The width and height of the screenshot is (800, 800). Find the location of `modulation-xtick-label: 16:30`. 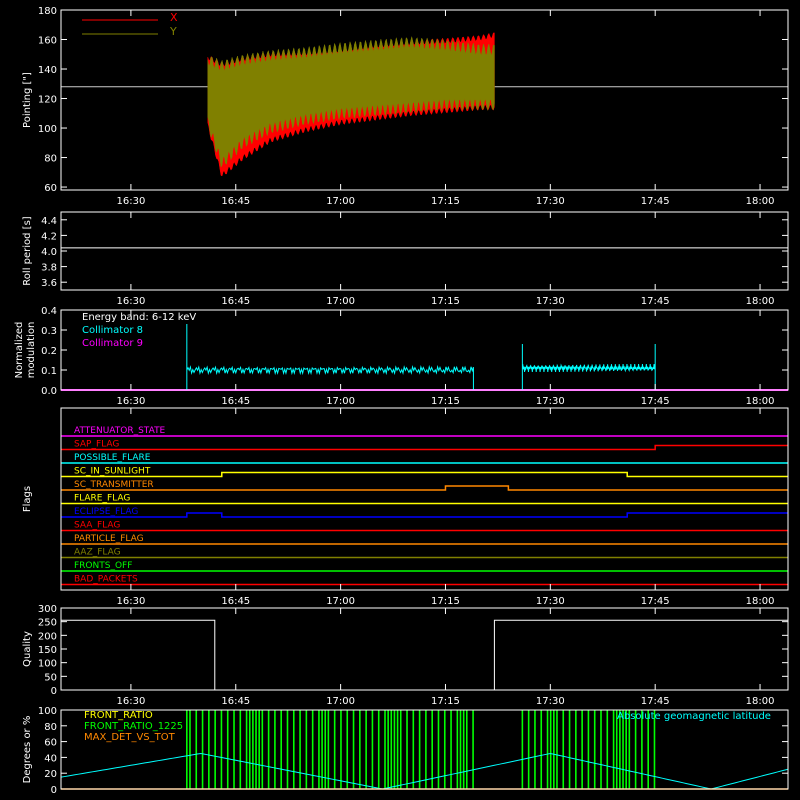

modulation-xtick-label: 16:30 is located at coordinates (130, 401).